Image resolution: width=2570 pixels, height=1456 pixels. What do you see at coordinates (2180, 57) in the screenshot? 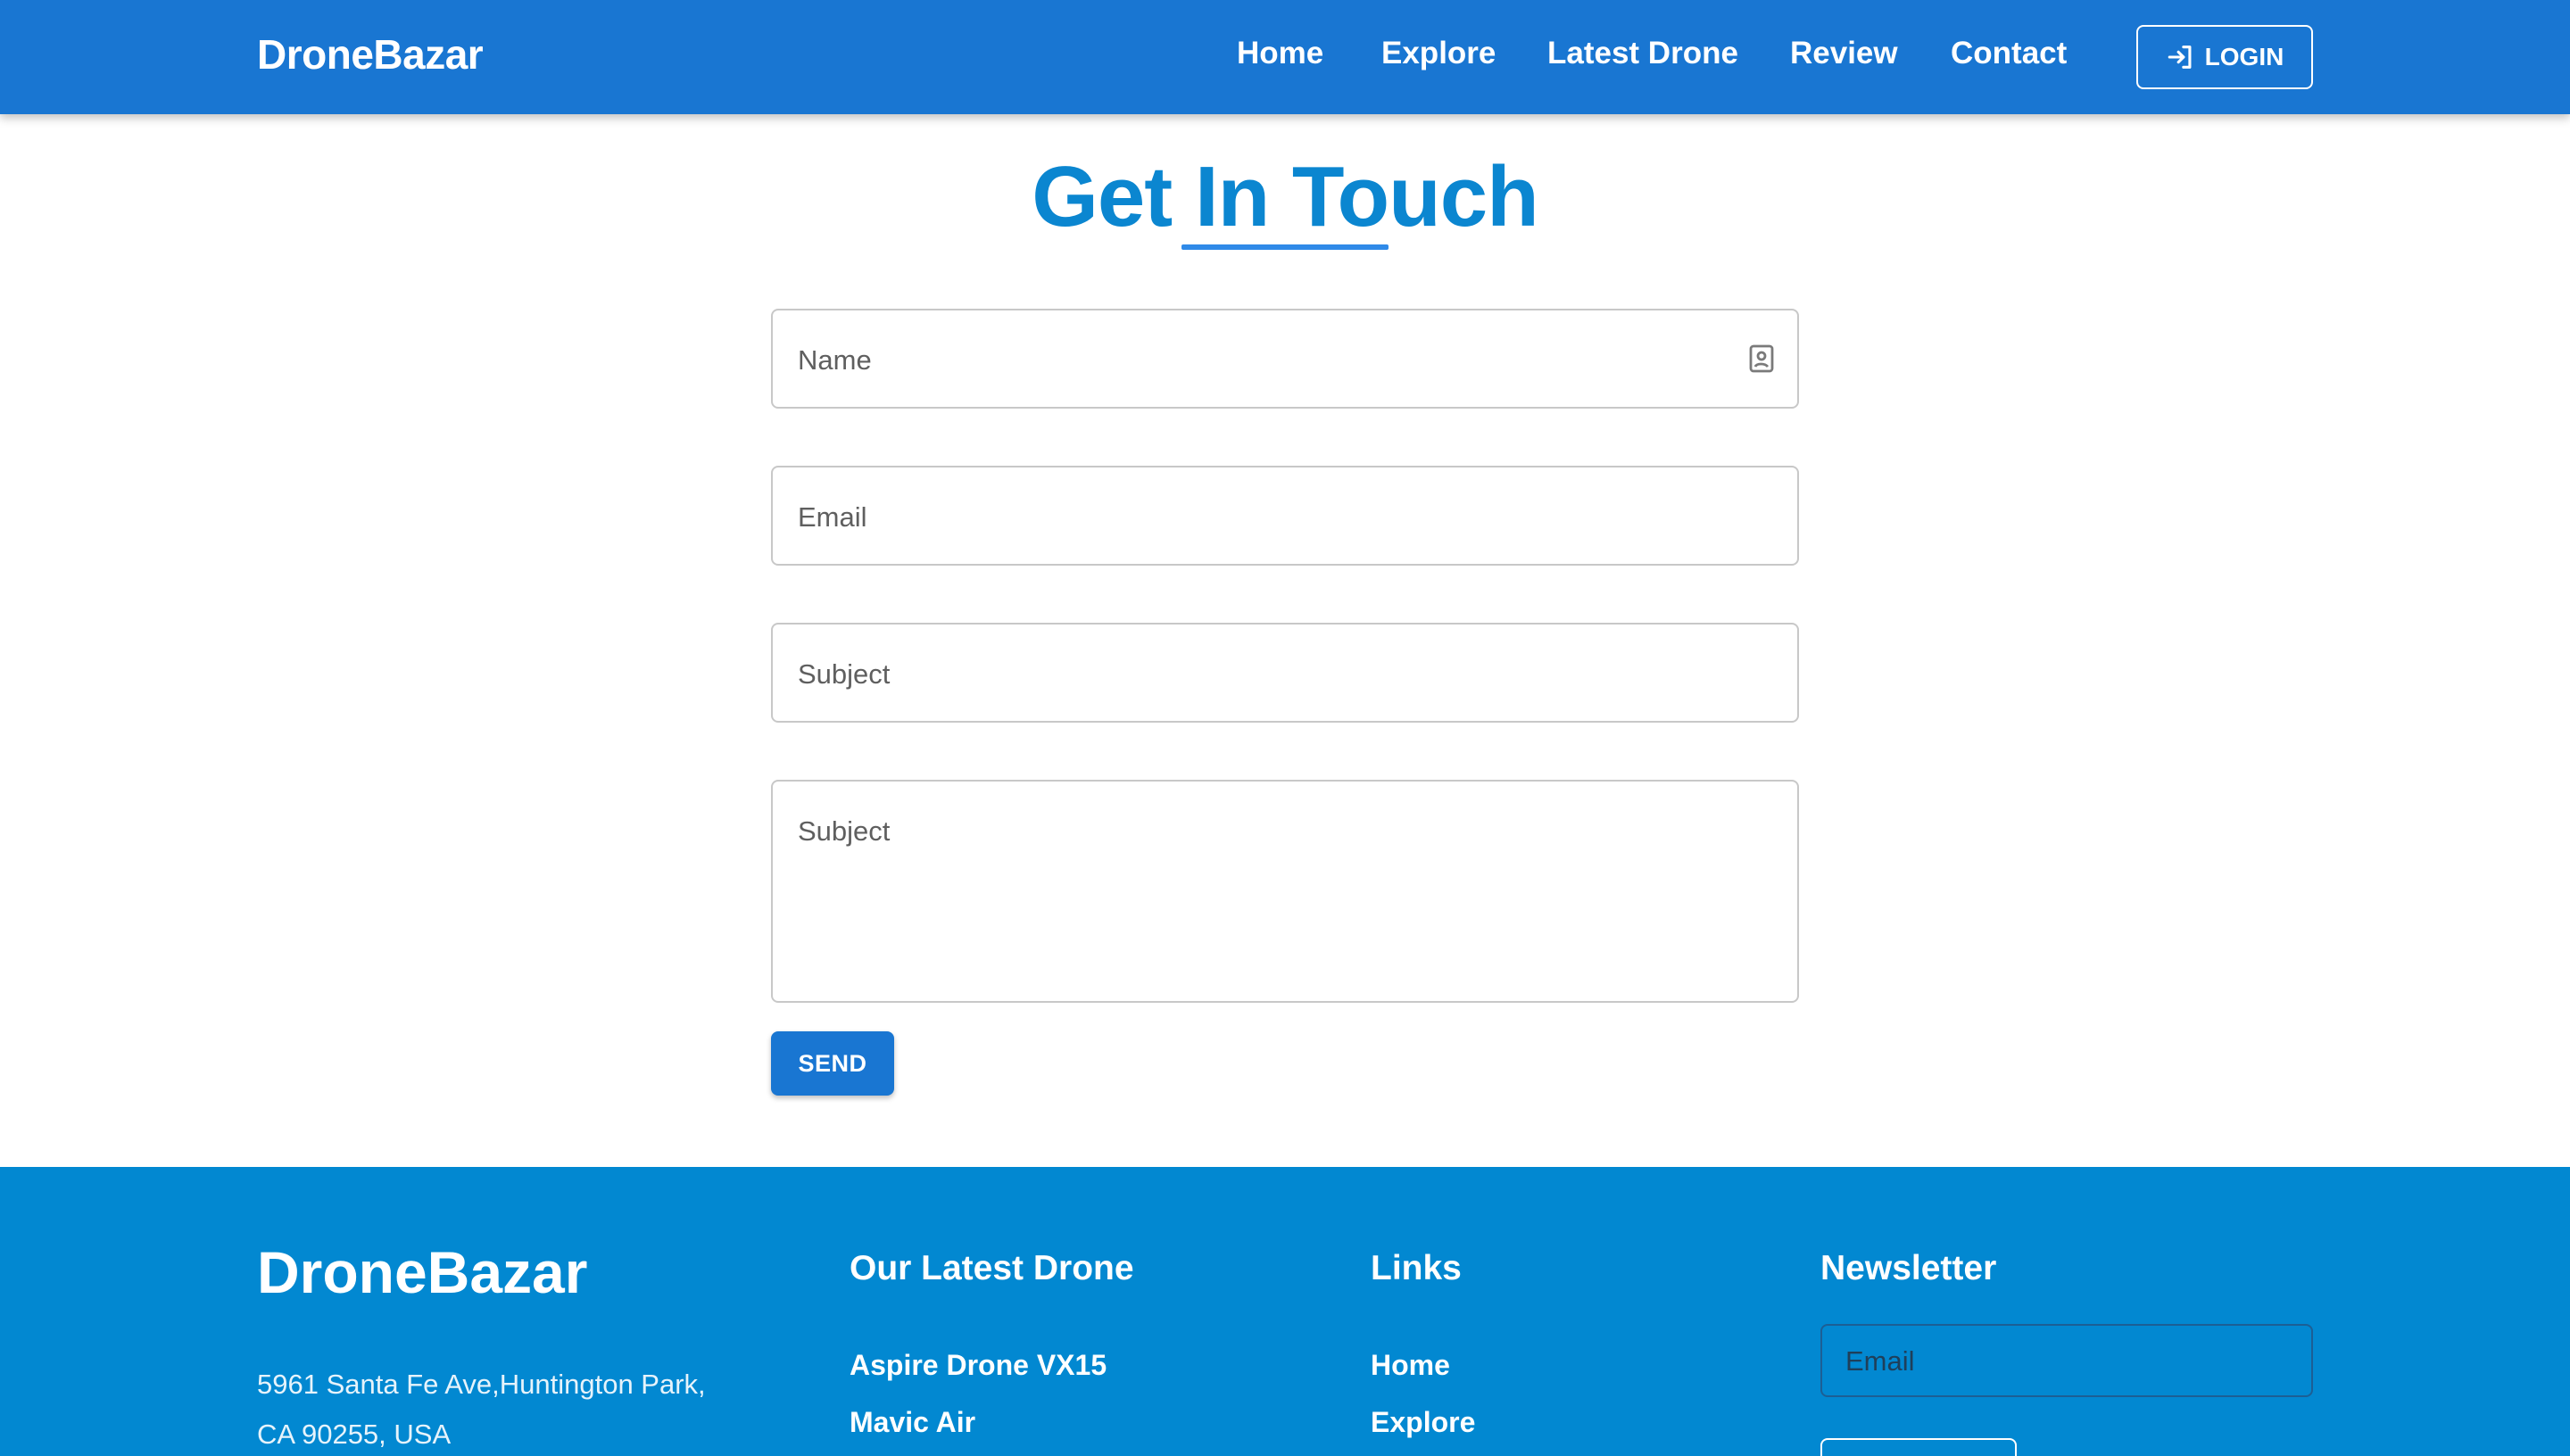
I see `login-icon` at bounding box center [2180, 57].